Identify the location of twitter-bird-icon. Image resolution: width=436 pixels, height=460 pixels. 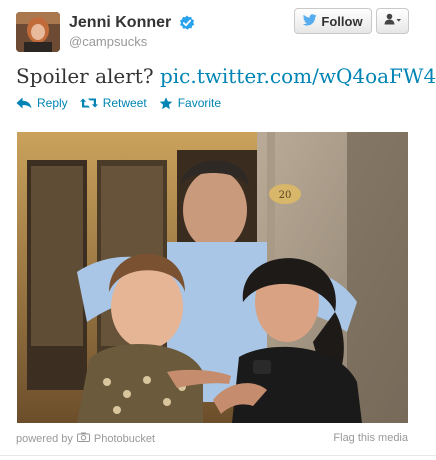
(310, 21).